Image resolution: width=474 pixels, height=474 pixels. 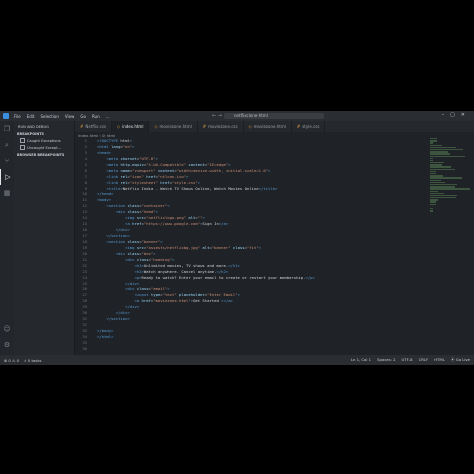 What do you see at coordinates (44, 139) in the screenshot?
I see `breakpoint-caught-exceptions: Caught Exceptions` at bounding box center [44, 139].